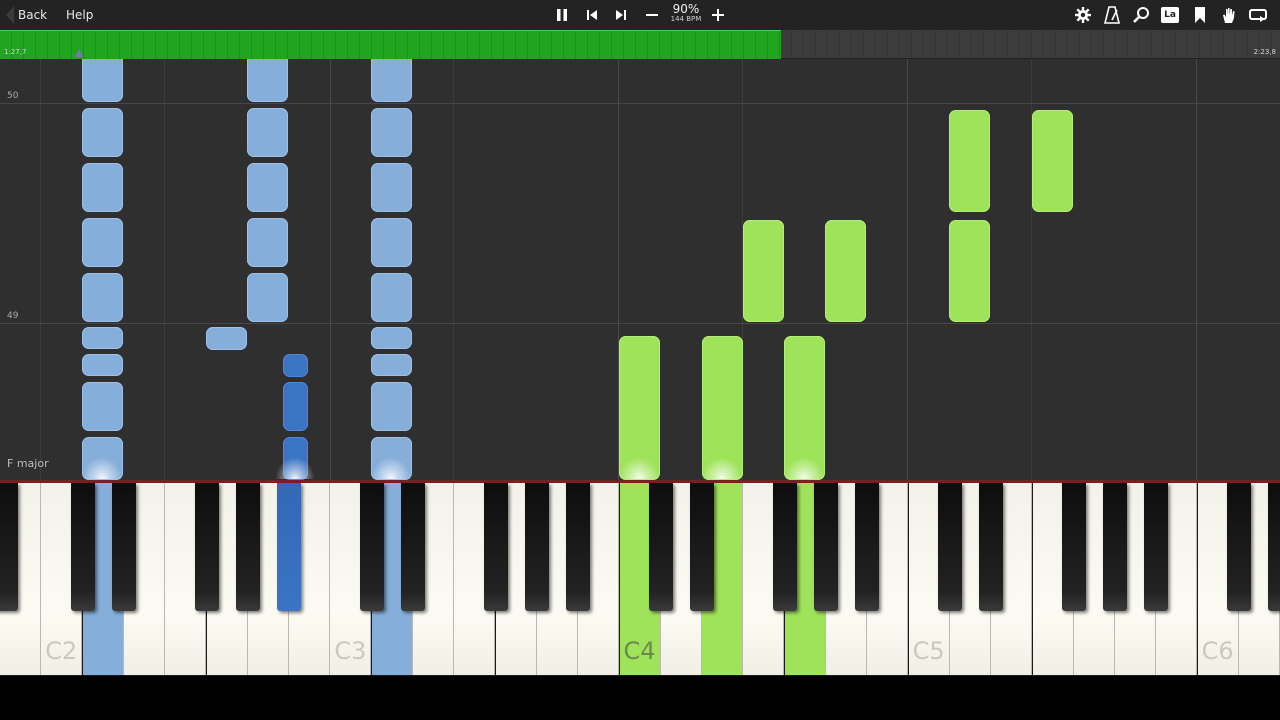 The image size is (1280, 720). Describe the element at coordinates (639, 651) in the screenshot. I see `octave-label: C4` at that location.